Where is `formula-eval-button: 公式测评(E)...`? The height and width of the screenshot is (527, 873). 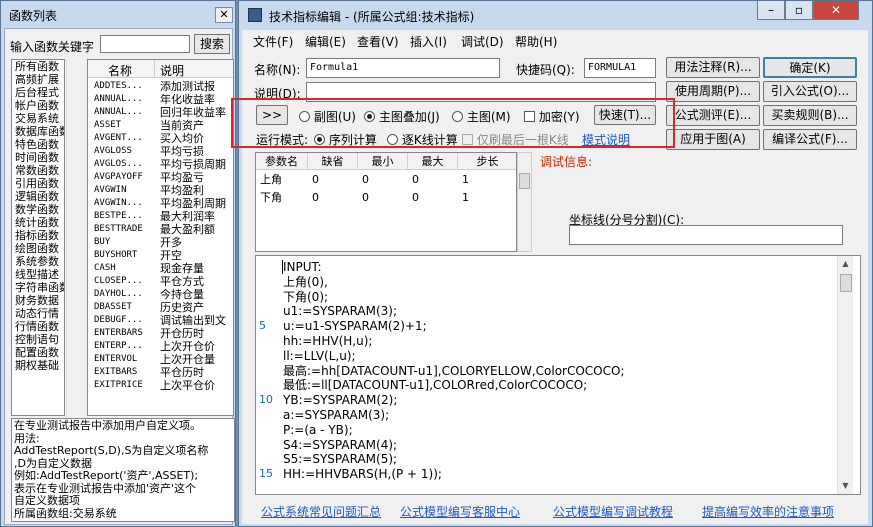 formula-eval-button: 公式测评(E)... is located at coordinates (713, 115).